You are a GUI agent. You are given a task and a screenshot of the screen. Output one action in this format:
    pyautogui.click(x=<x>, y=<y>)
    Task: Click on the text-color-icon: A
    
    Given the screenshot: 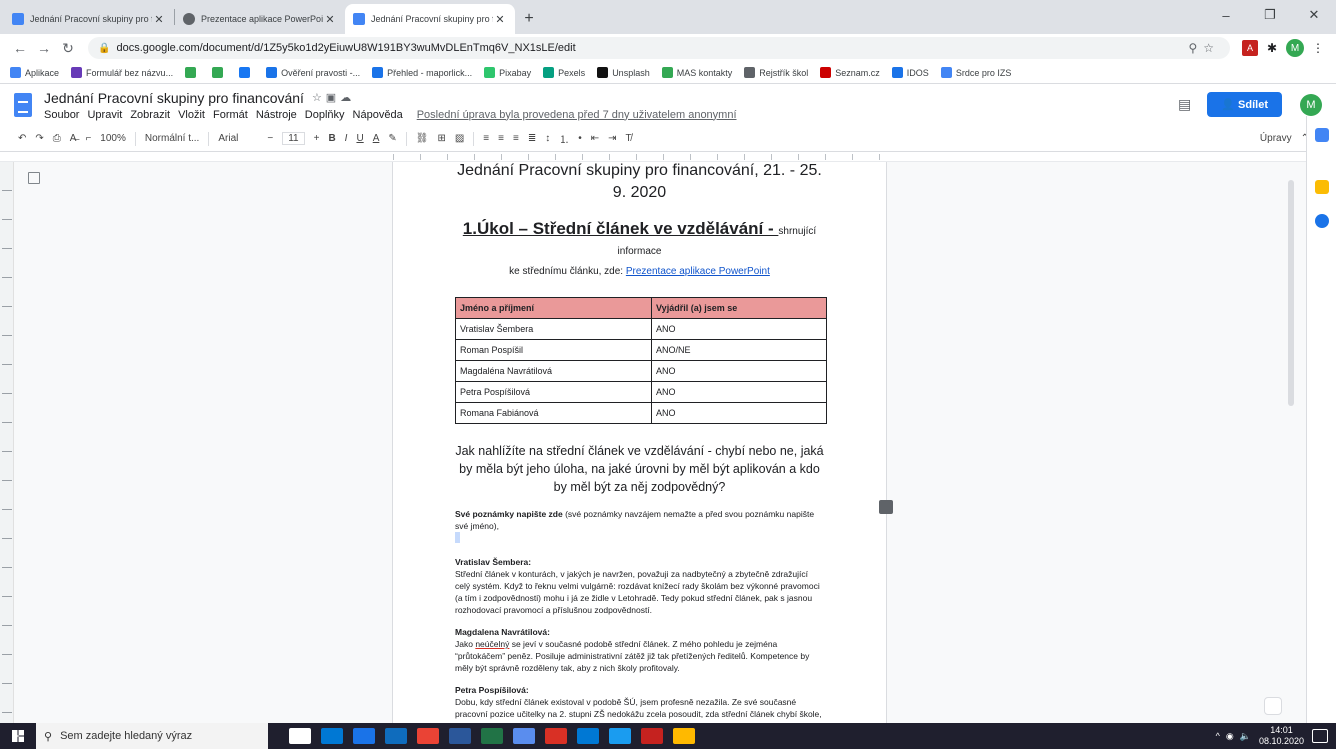 What is the action you would take?
    pyautogui.click(x=376, y=138)
    